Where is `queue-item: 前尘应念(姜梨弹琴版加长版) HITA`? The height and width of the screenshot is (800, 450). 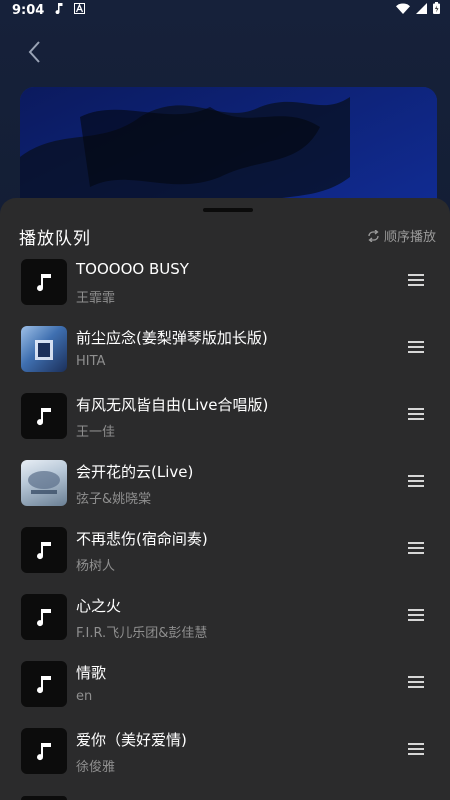 queue-item: 前尘应念(姜梨弹琴版加长版) HITA is located at coordinates (225, 353).